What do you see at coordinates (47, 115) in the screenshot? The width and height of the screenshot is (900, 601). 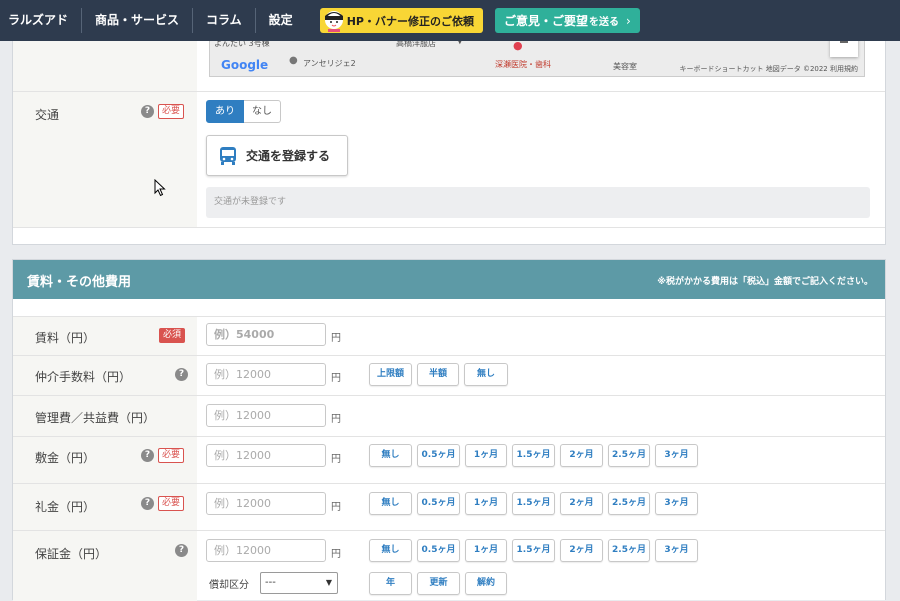 I see `transit-label: 交通` at bounding box center [47, 115].